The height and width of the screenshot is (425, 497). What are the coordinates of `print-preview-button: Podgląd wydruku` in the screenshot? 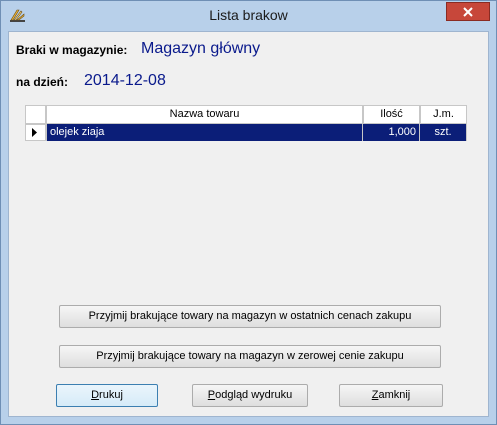 It's located at (250, 395).